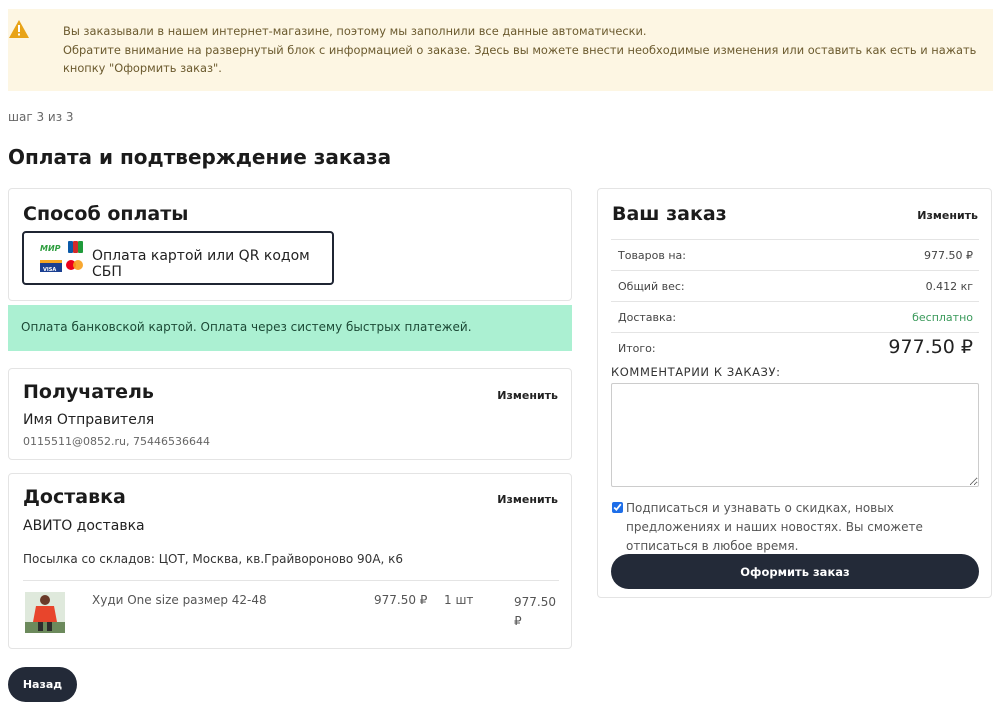 The image size is (1000, 705). What do you see at coordinates (647, 317) in the screenshot?
I see `summary-row-label: Доставка:` at bounding box center [647, 317].